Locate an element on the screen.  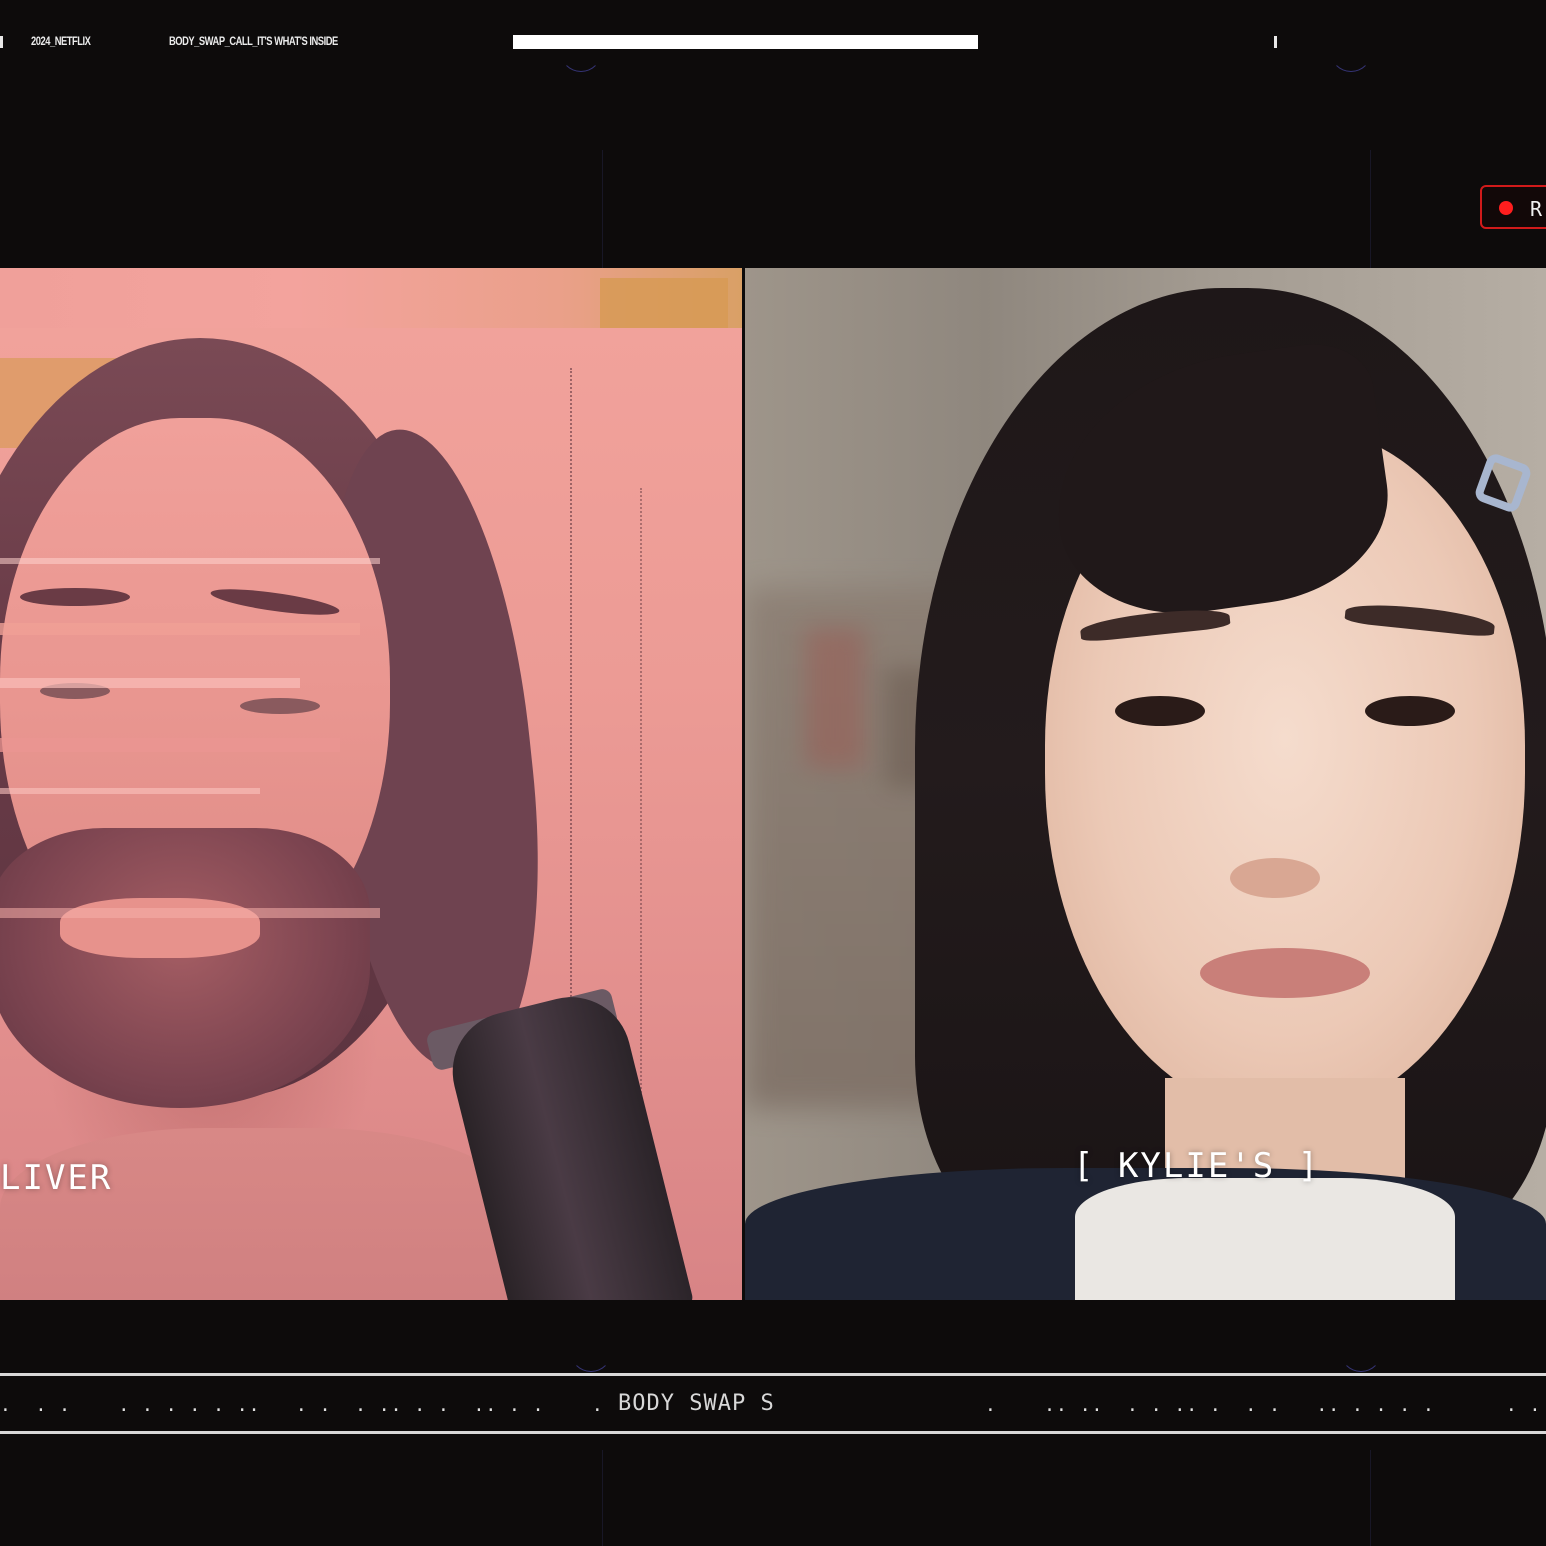
person-mouth-area is located at coordinates (160, 928).